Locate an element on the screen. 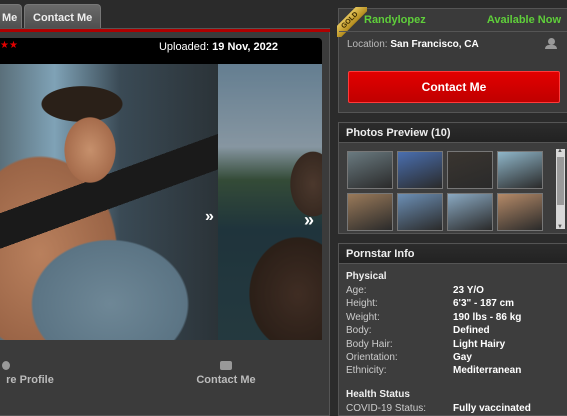 The height and width of the screenshot is (416, 567). info-row-value: Light Hairy is located at coordinates (479, 344).